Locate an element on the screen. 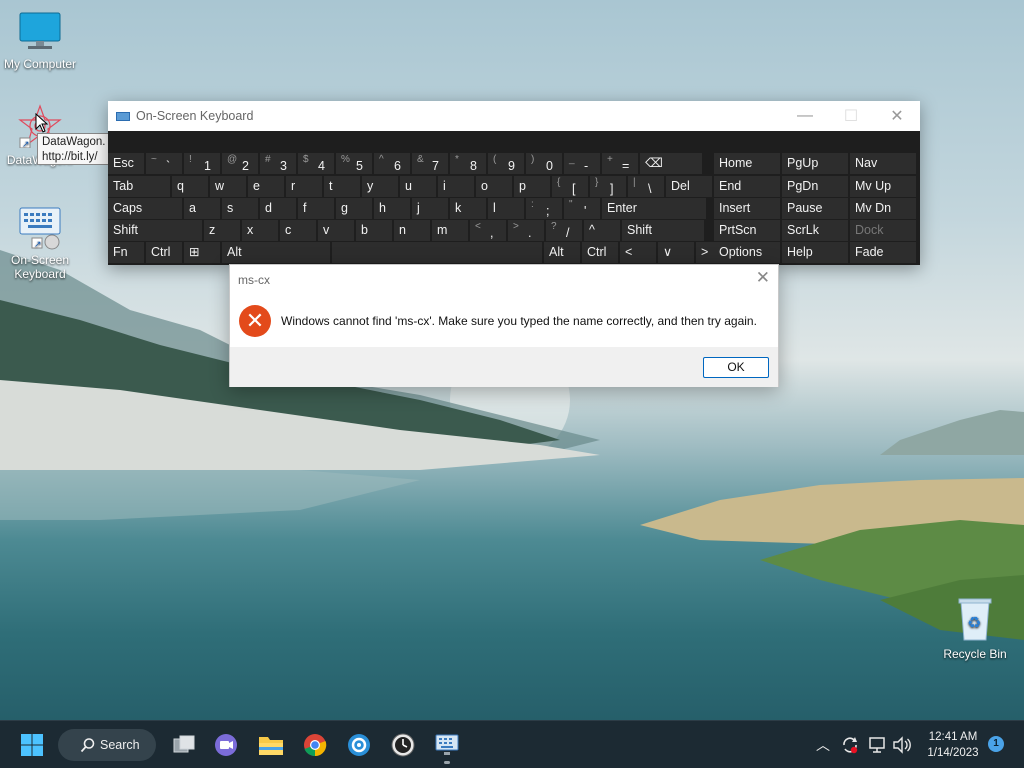 The image size is (1024, 768). osk-key: ⌫ is located at coordinates (671, 163).